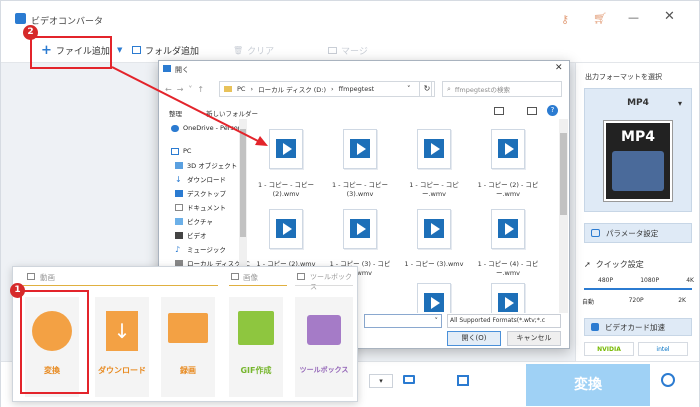  What do you see at coordinates (649, 280) in the screenshot?
I see `quality-1080p: 1080P` at bounding box center [649, 280].